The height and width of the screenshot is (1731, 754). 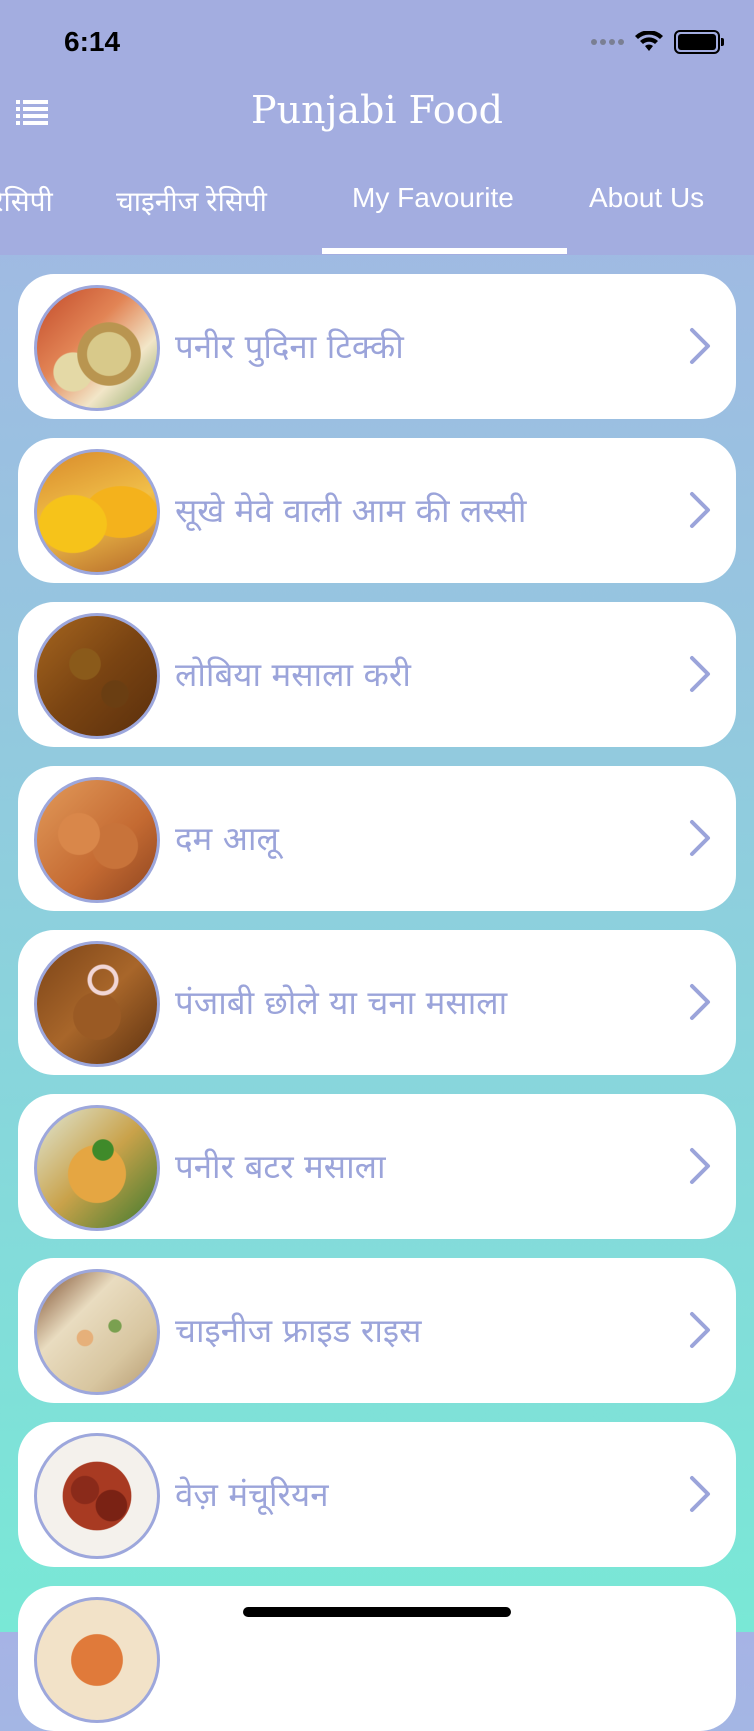 What do you see at coordinates (607, 42) in the screenshot?
I see `cellular-signal-icon` at bounding box center [607, 42].